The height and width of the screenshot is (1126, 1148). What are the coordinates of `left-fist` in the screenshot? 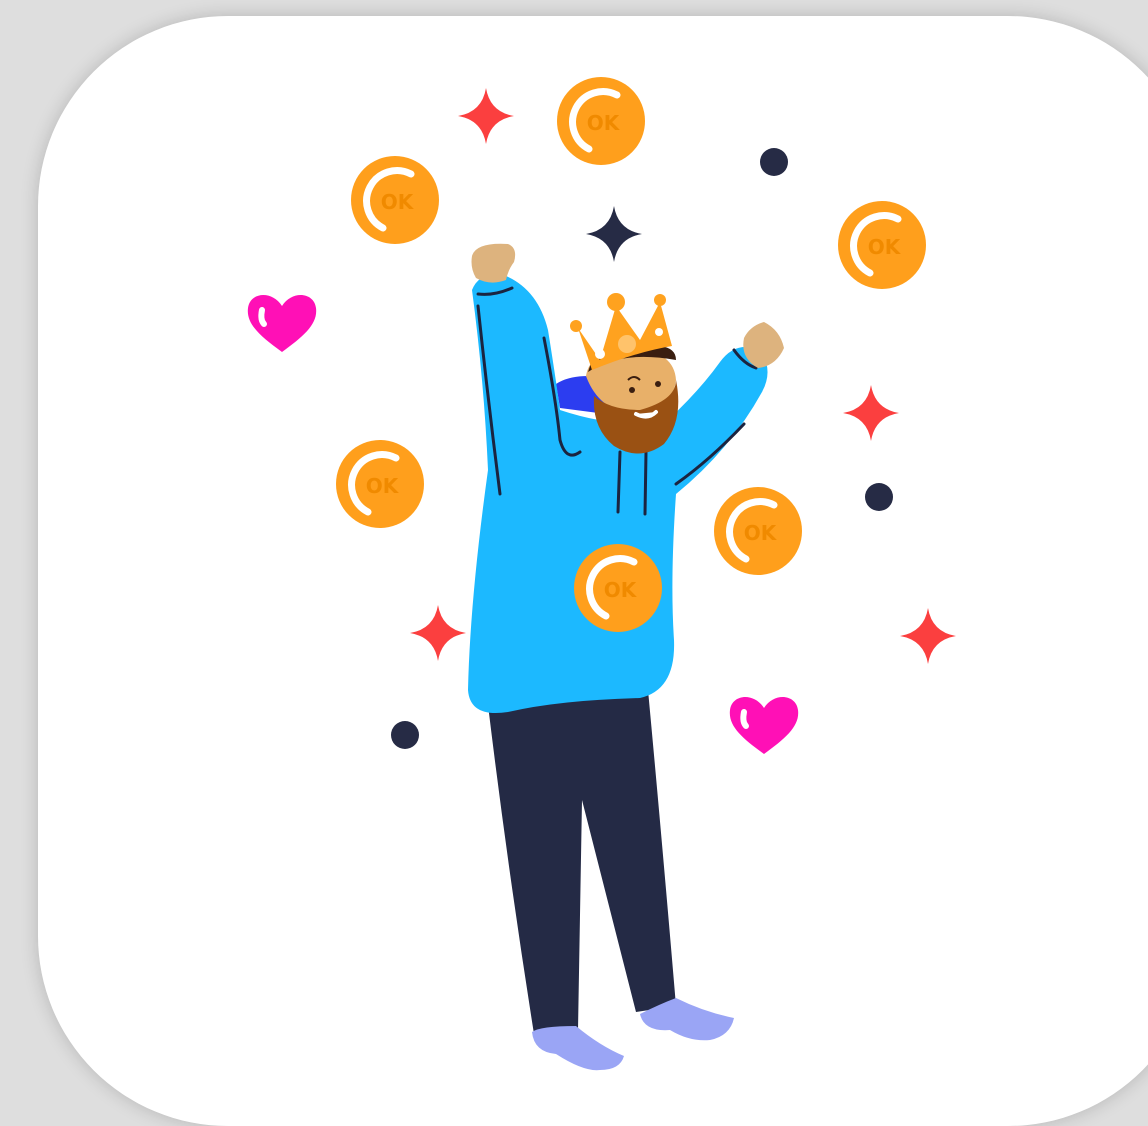 It's located at (493, 263).